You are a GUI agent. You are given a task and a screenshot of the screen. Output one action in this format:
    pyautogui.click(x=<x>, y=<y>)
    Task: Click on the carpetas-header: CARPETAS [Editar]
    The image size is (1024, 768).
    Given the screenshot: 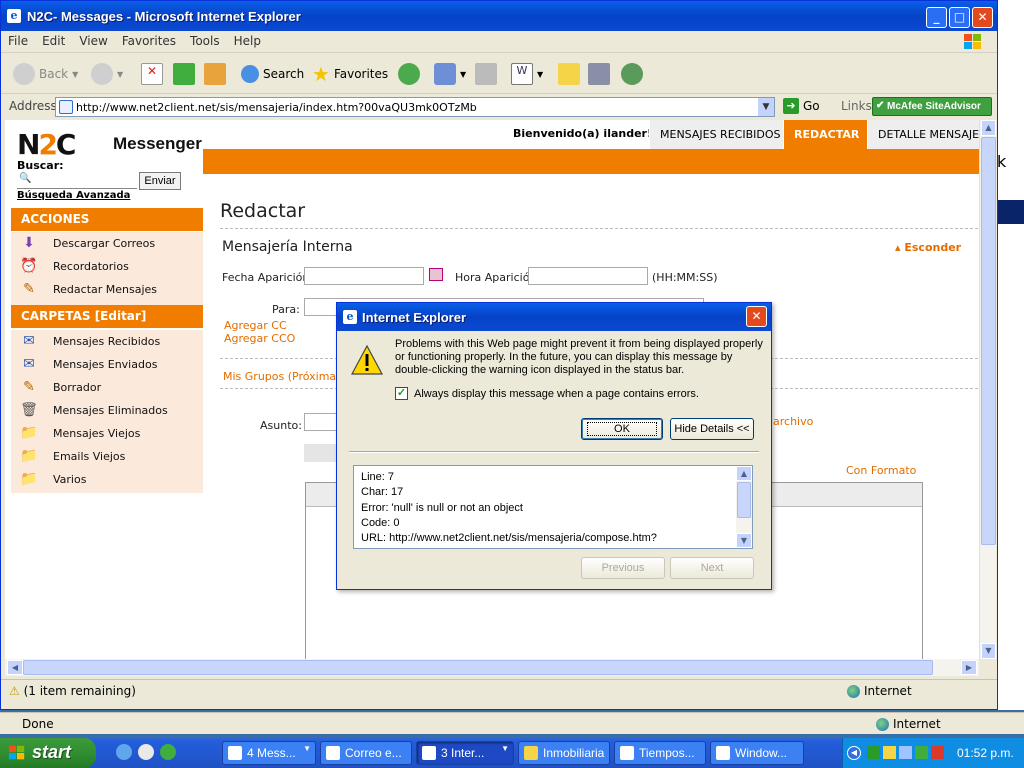 What is the action you would take?
    pyautogui.click(x=107, y=317)
    